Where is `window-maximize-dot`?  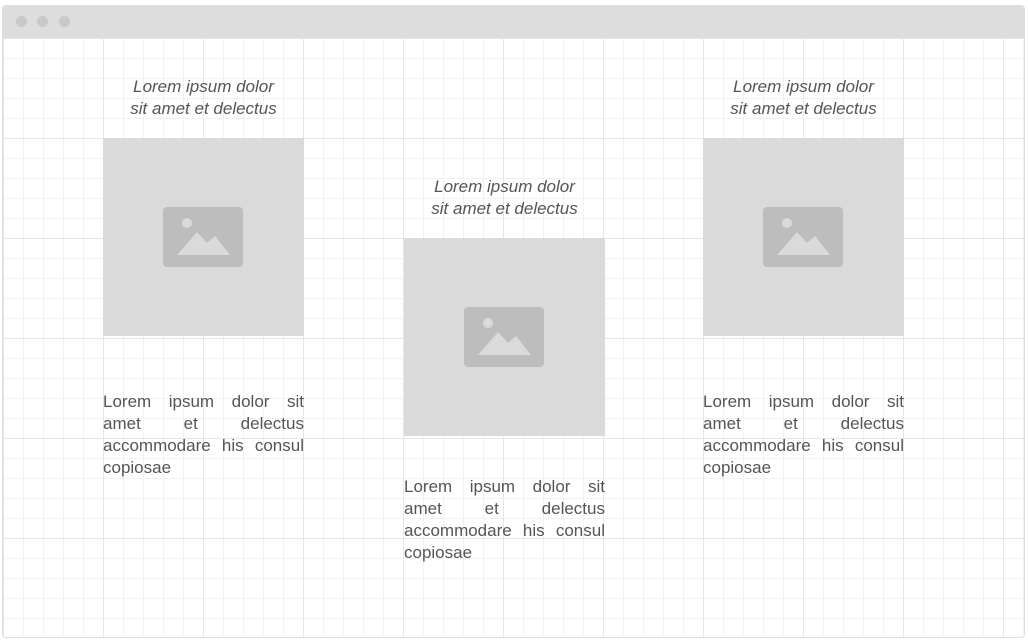
window-maximize-dot is located at coordinates (64, 21).